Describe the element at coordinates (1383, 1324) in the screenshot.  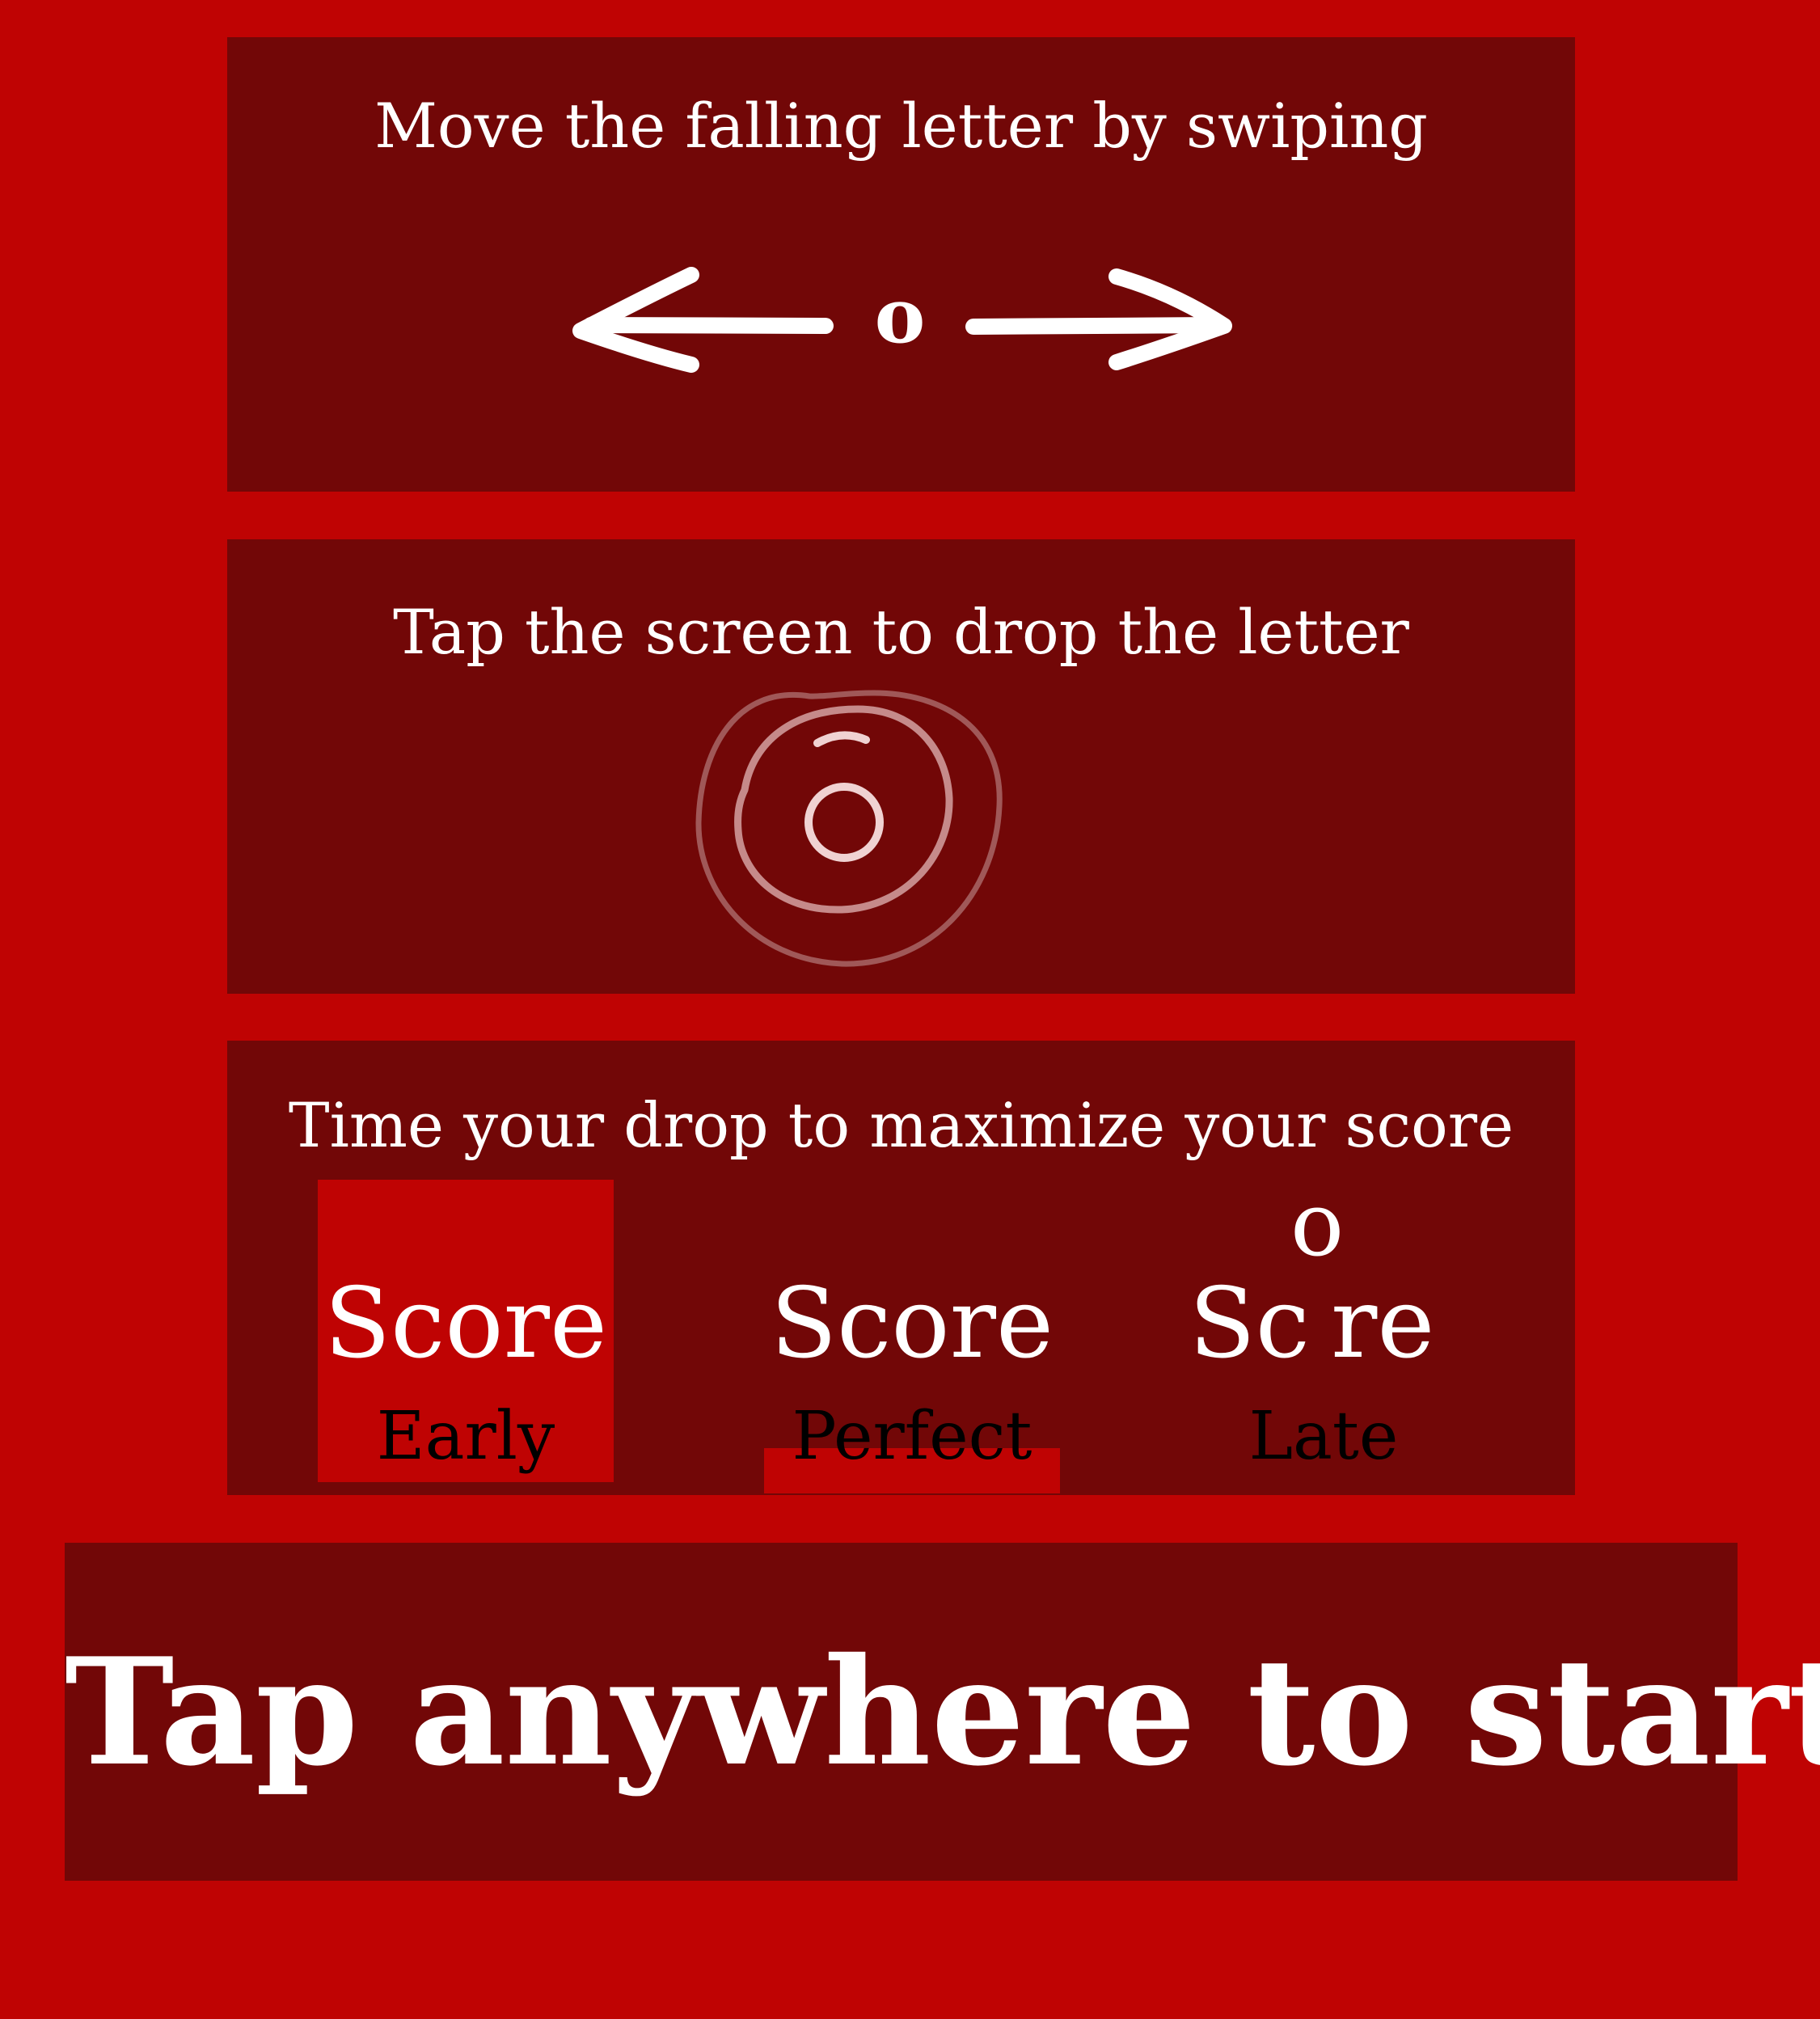
I see `score-word-right: re` at that location.